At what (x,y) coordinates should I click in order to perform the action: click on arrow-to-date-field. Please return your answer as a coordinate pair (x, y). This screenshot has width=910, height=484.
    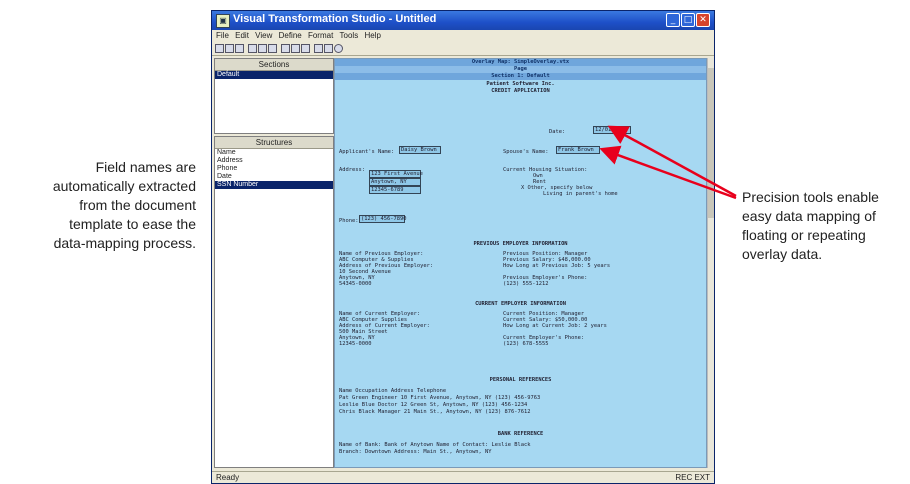
    Looking at the image, I should click on (672, 161).